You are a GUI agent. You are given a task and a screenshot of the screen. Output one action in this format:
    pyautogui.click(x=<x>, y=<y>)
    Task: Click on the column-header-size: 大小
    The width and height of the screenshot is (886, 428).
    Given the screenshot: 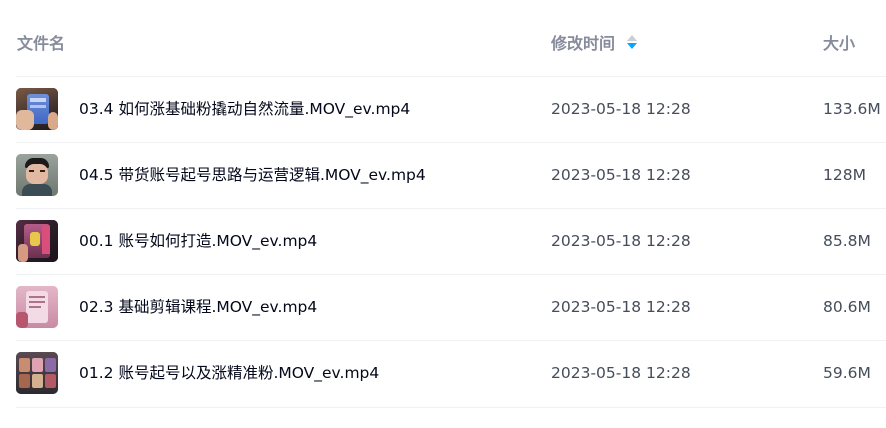 What is the action you would take?
    pyautogui.click(x=839, y=44)
    